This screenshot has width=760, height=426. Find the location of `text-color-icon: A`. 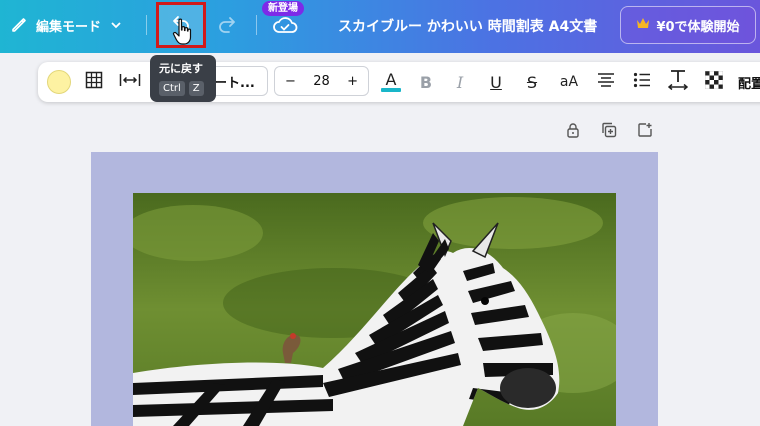

text-color-icon: A is located at coordinates (391, 79).